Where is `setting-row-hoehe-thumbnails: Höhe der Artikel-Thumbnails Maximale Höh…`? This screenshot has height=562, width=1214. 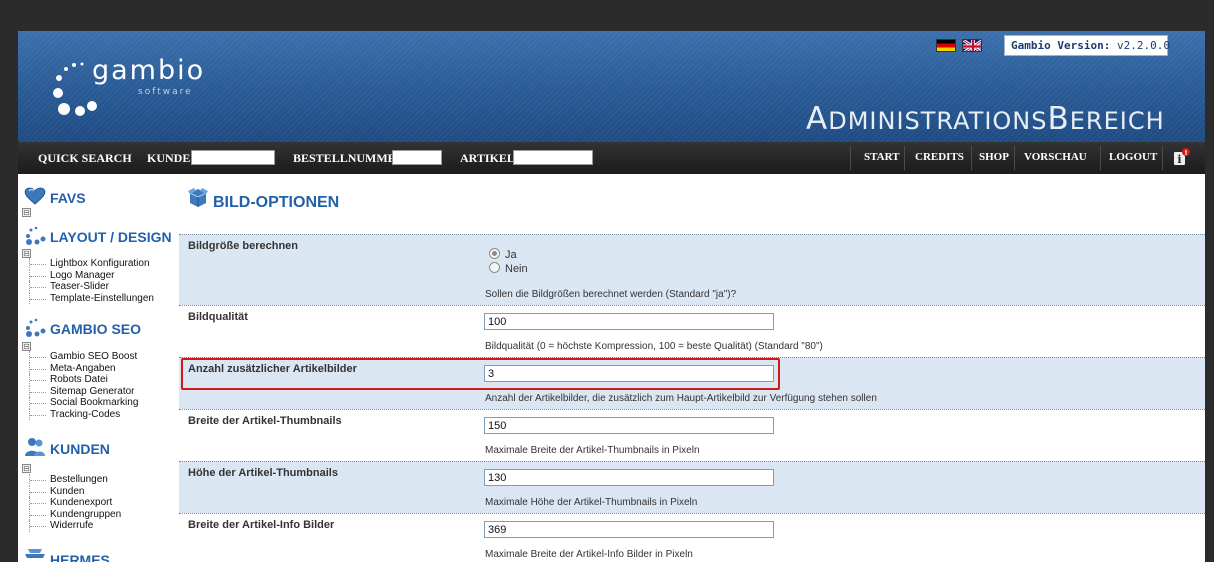 setting-row-hoehe-thumbnails: Höhe der Artikel-Thumbnails Maximale Höh… is located at coordinates (692, 487).